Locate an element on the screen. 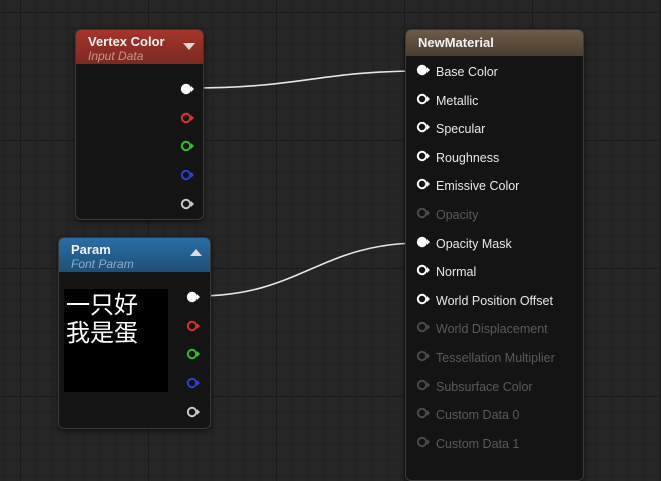  input-pin-label: Opacity Mask is located at coordinates (474, 243).